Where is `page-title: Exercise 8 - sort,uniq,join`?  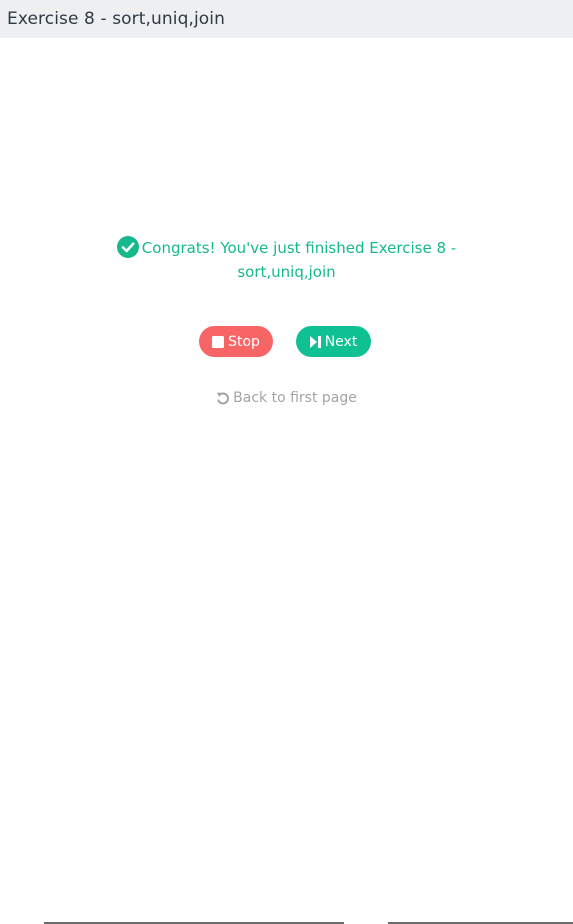 page-title: Exercise 8 - sort,uniq,join is located at coordinates (116, 19).